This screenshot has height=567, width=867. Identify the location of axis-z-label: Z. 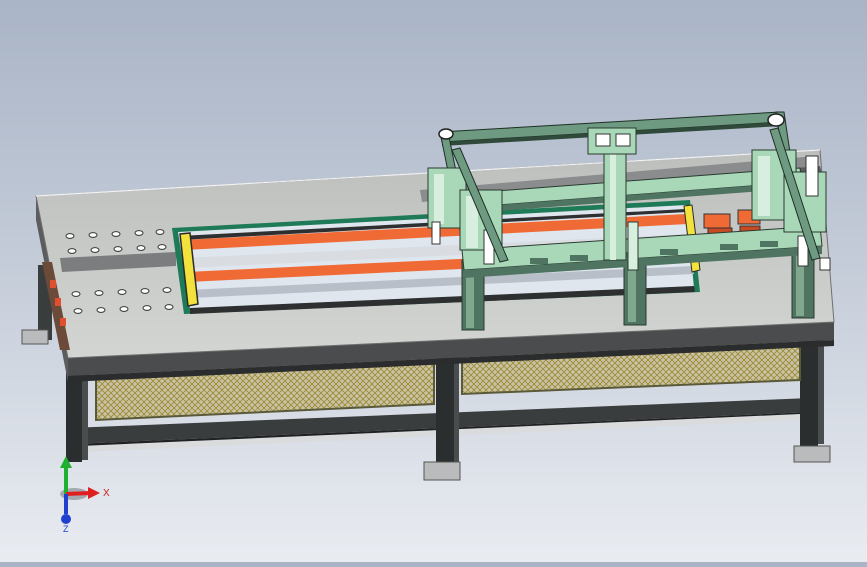
(66, 529).